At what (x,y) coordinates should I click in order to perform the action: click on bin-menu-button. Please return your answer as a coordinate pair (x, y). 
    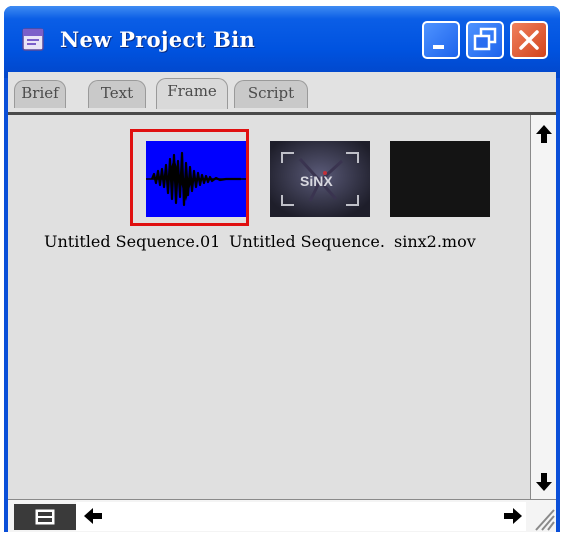
    Looking at the image, I should click on (45, 517).